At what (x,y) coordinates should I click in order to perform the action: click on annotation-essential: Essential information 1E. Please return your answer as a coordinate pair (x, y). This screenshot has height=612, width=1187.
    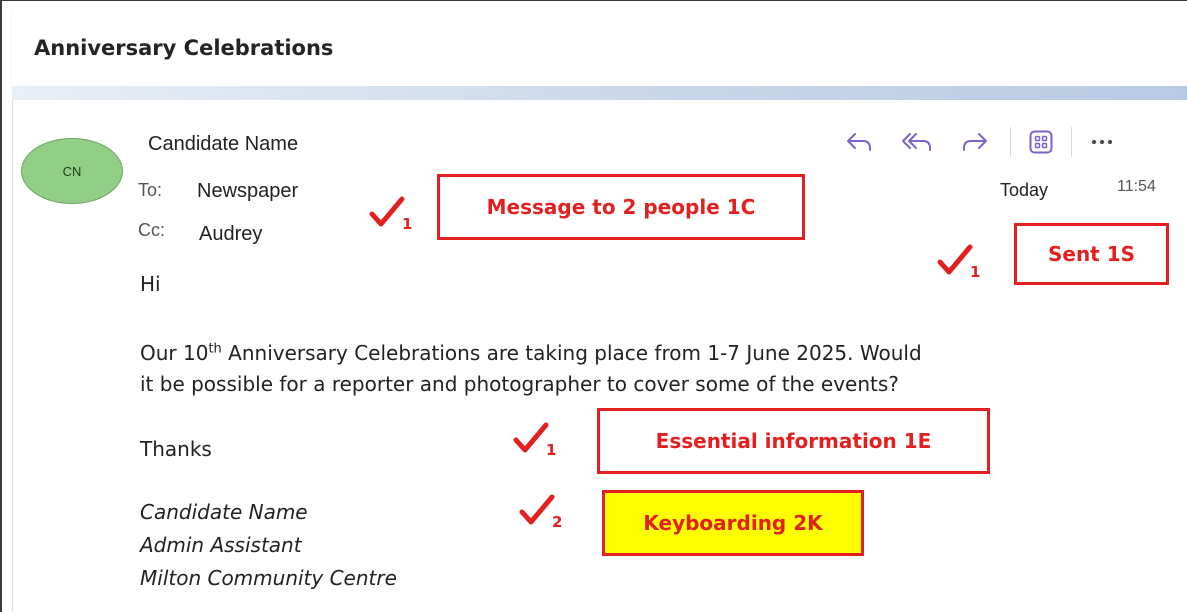
    Looking at the image, I should click on (793, 441).